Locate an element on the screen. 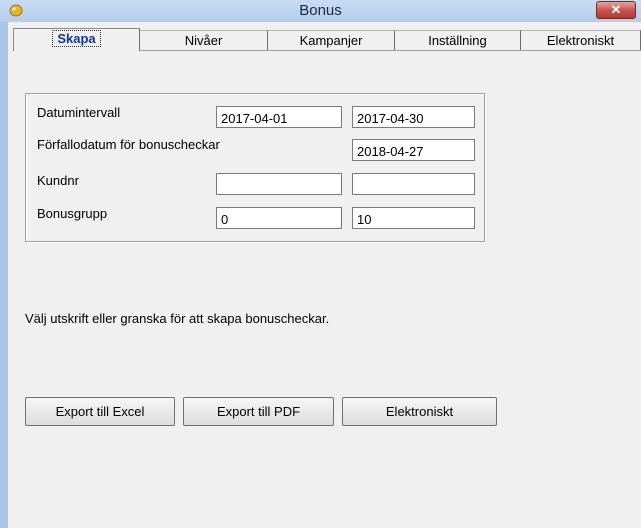 This screenshot has height=528, width=641. customer-no-to-field is located at coordinates (413, 184).